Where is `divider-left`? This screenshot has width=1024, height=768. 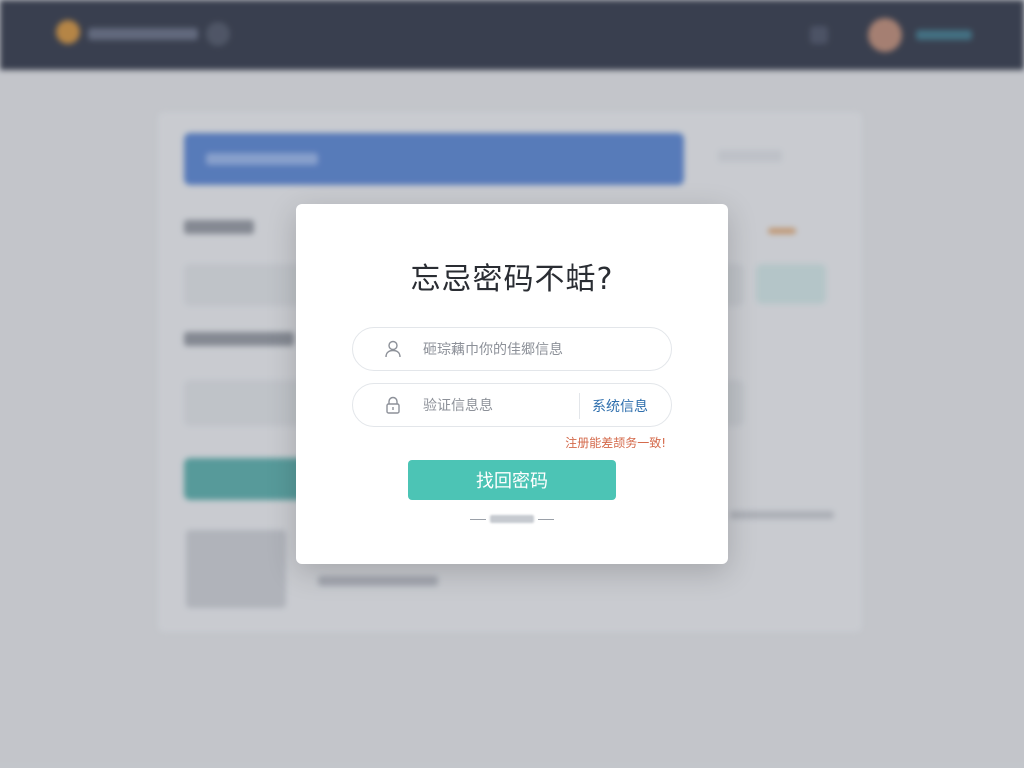 divider-left is located at coordinates (478, 519).